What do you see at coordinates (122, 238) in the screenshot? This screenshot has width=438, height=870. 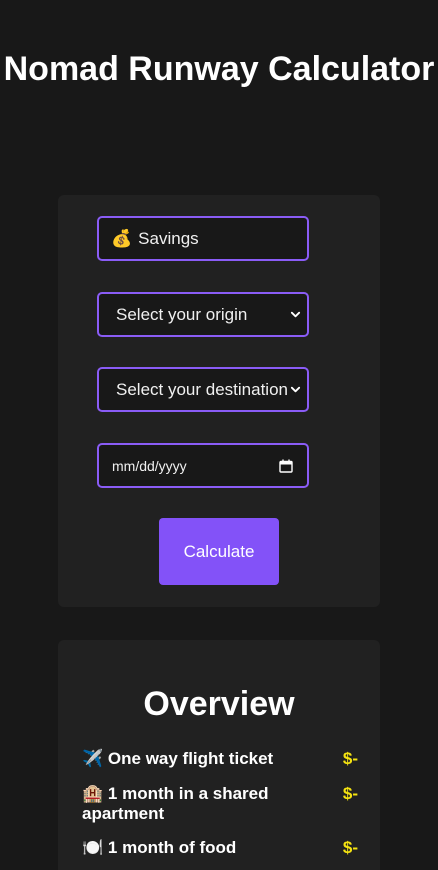 I see `money-bag-icon: 💰` at bounding box center [122, 238].